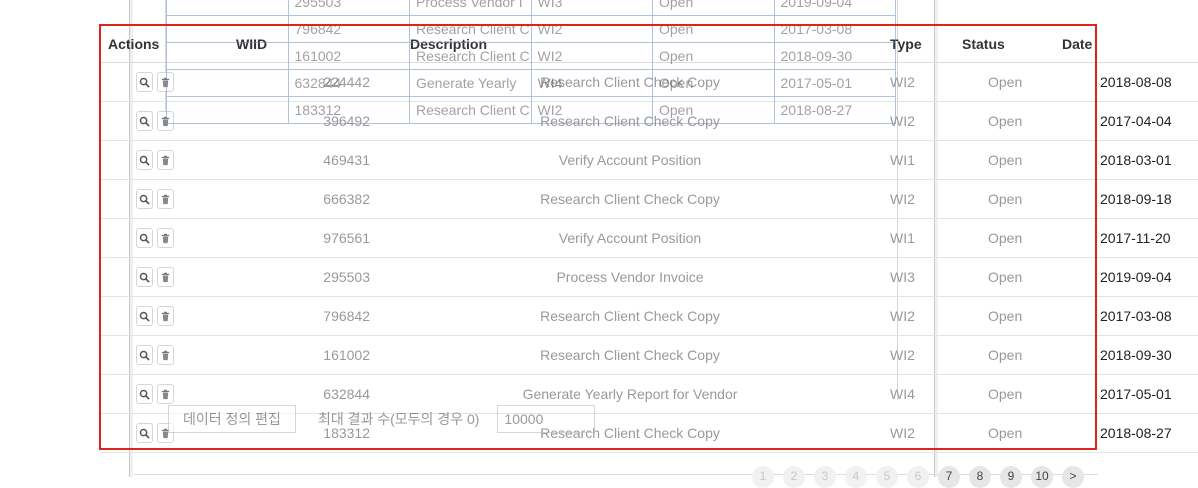  What do you see at coordinates (763, 477) in the screenshot?
I see `page-button: 1` at bounding box center [763, 477].